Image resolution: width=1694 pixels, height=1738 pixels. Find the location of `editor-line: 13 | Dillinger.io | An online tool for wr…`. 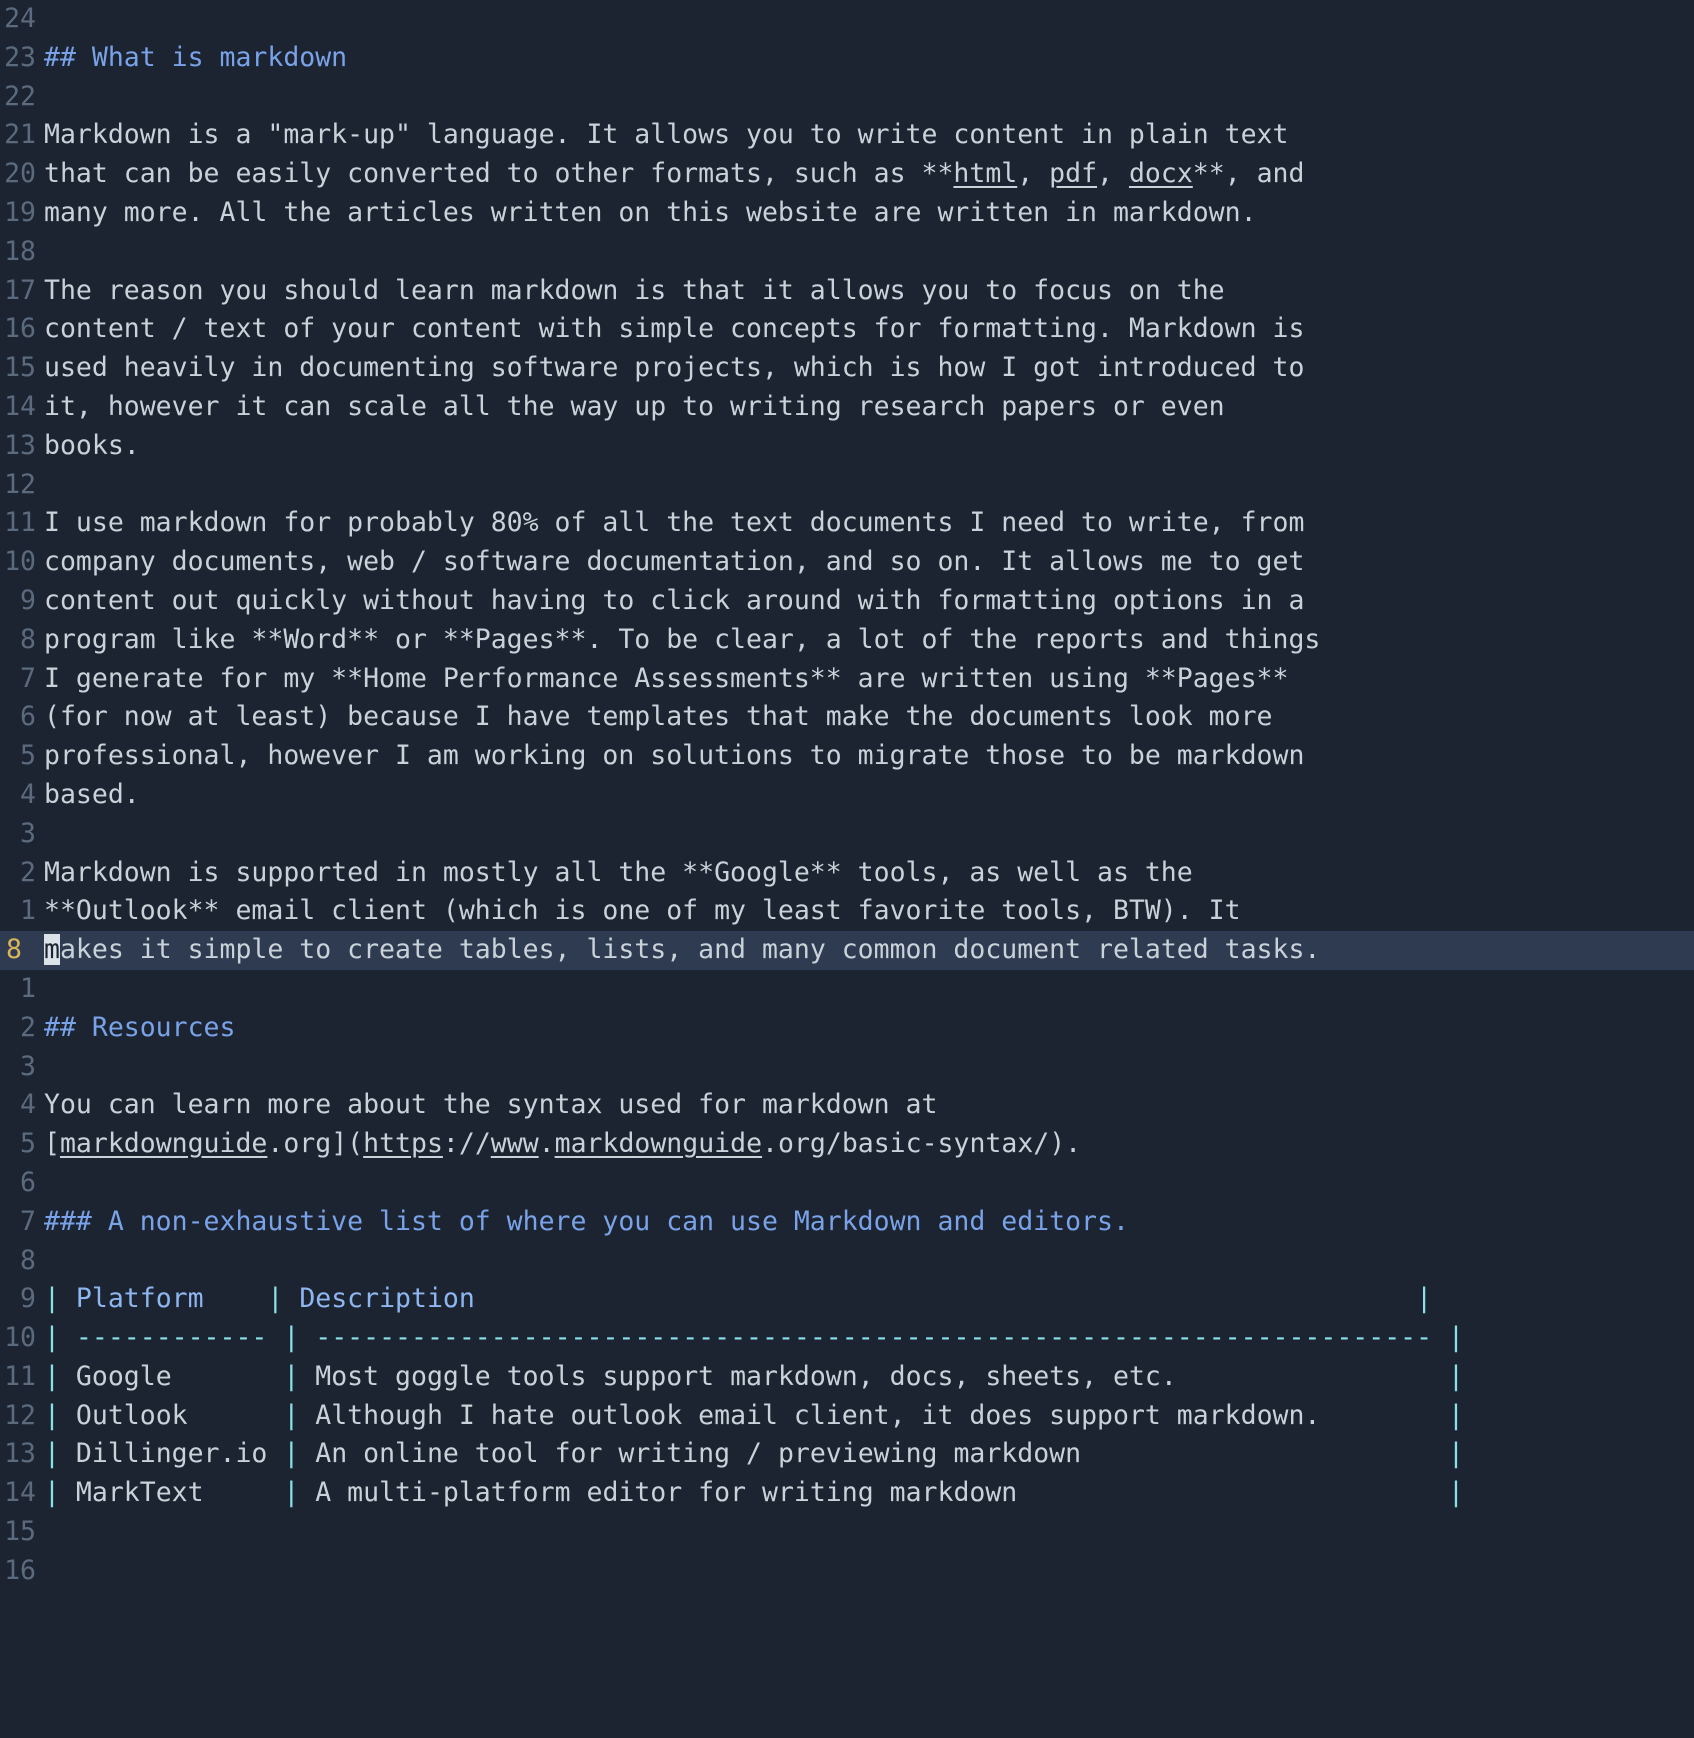

editor-line: 13 | Dillinger.io | An online tool for wr… is located at coordinates (847, 1454).